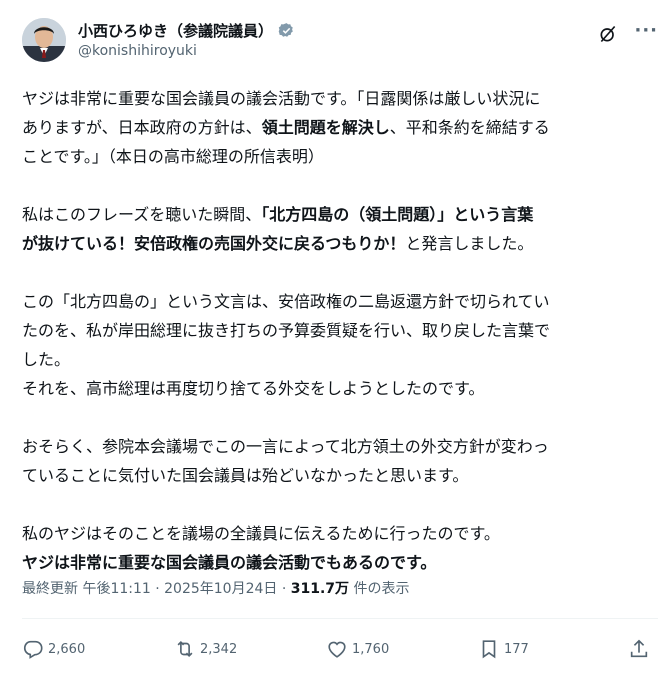 The width and height of the screenshot is (672, 676). What do you see at coordinates (286, 30) in the screenshot?
I see `verified-badge-icon` at bounding box center [286, 30].